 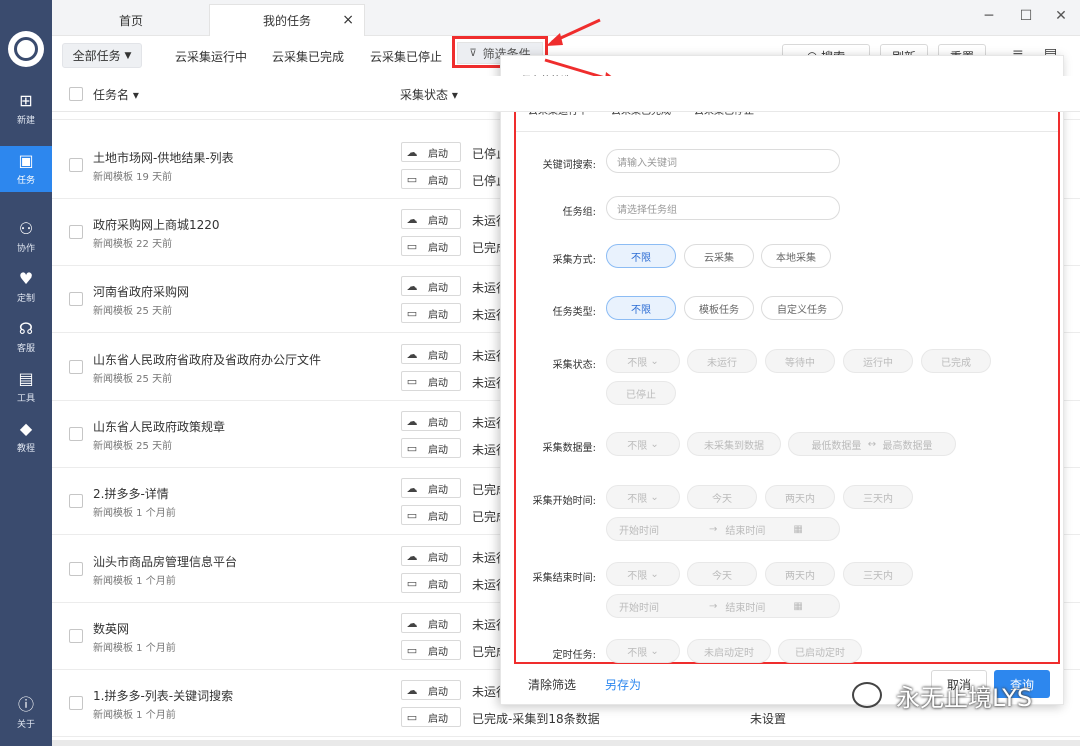 What do you see at coordinates (429, 94) in the screenshot?
I see `column-status: 采集状态 ▾` at bounding box center [429, 94].